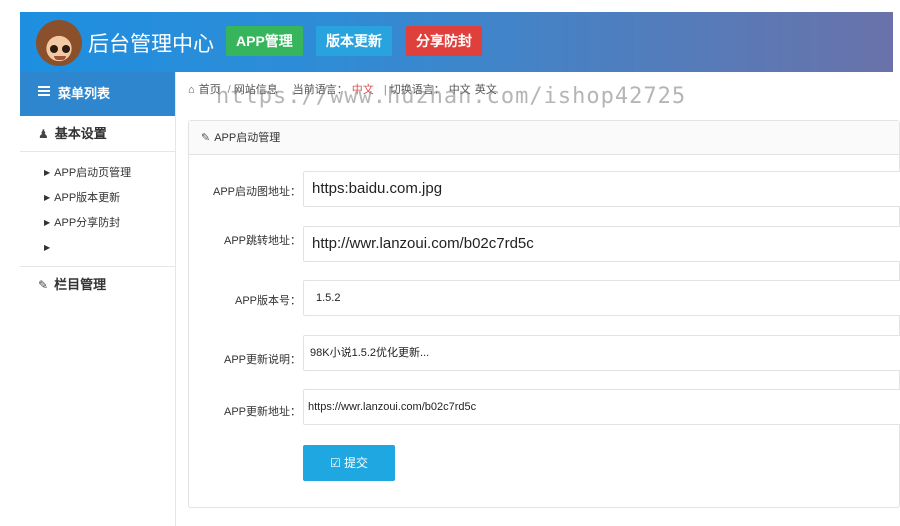  What do you see at coordinates (544, 138) in the screenshot?
I see `panel-header: ✎ APP启动管理` at bounding box center [544, 138].